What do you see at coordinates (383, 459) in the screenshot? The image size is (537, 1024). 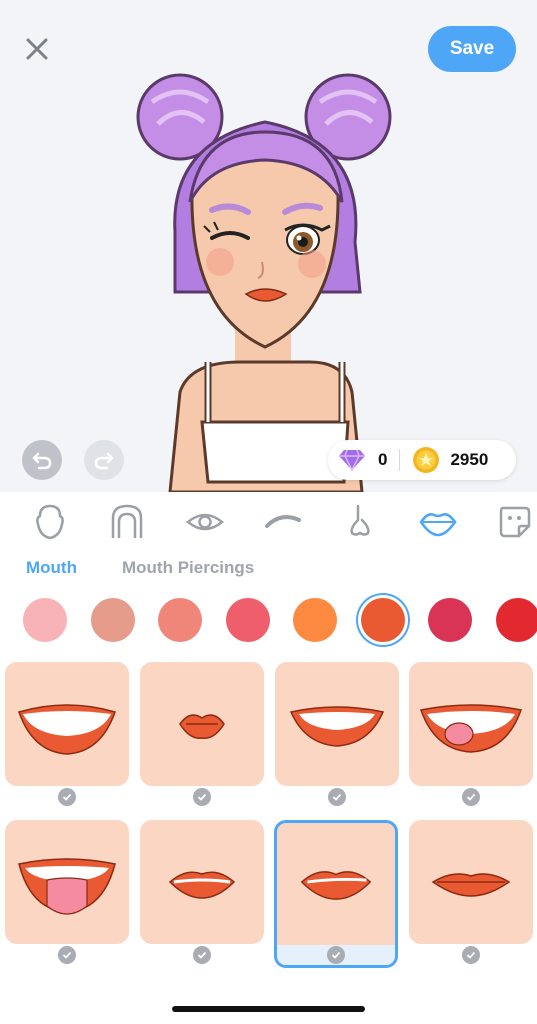 I see `gem-count: 0` at bounding box center [383, 459].